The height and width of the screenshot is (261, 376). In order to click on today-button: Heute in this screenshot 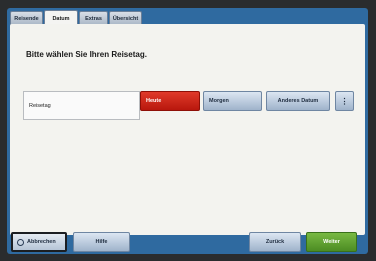, I will do `click(170, 101)`.